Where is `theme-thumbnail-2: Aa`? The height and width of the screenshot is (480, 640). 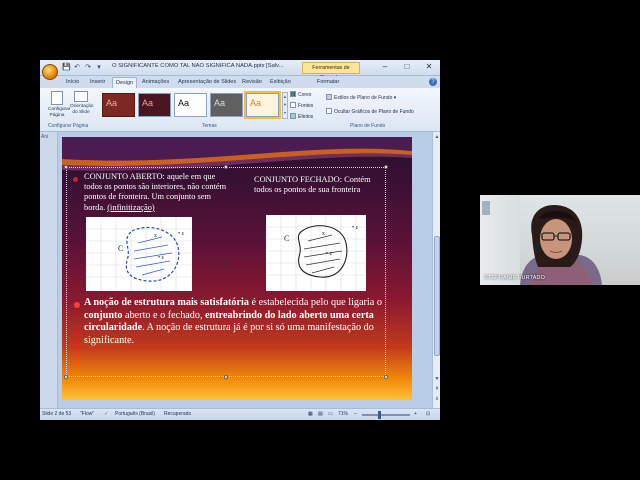 theme-thumbnail-2: Aa is located at coordinates (154, 105).